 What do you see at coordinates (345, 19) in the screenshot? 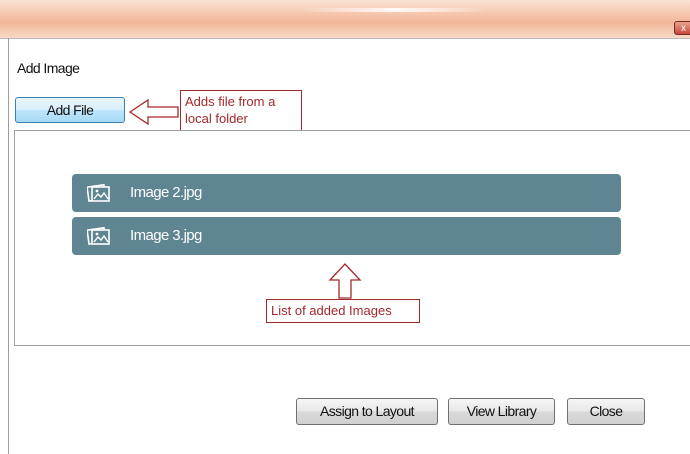
I see `title-bar: x` at bounding box center [345, 19].